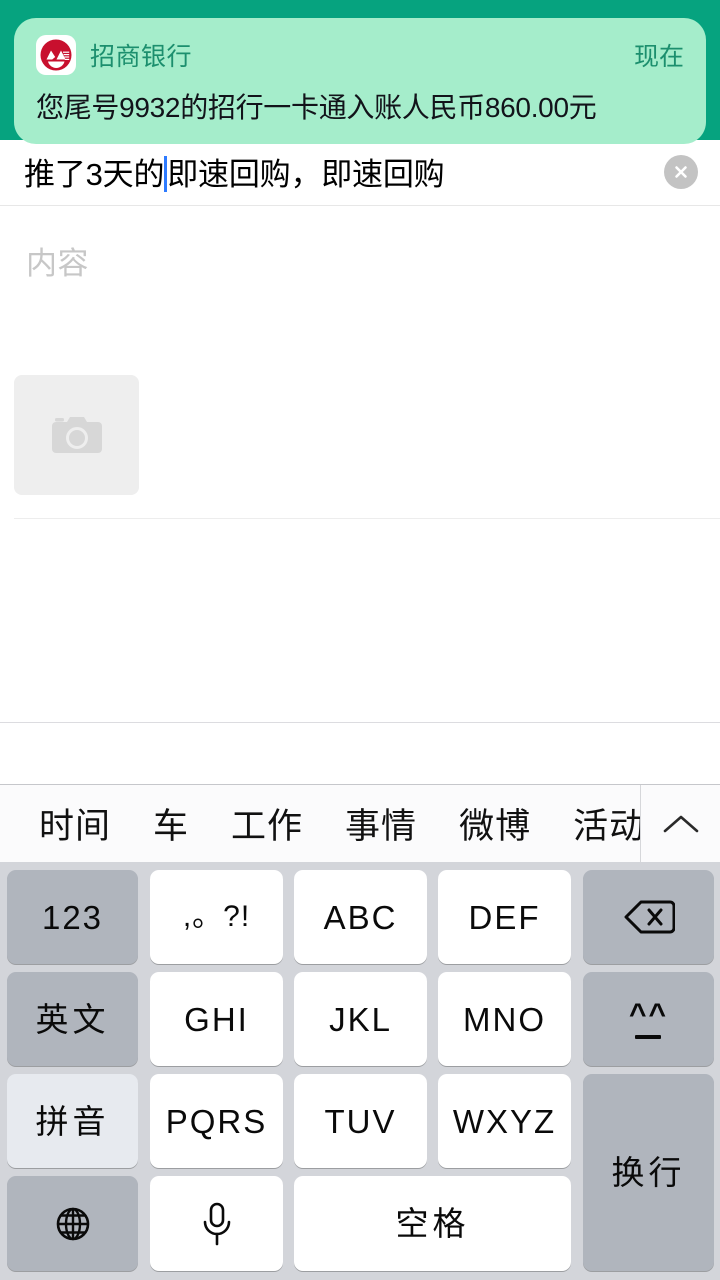 Image resolution: width=720 pixels, height=1280 pixels. Describe the element at coordinates (648, 1172) in the screenshot. I see `key-enter: 换行` at that location.